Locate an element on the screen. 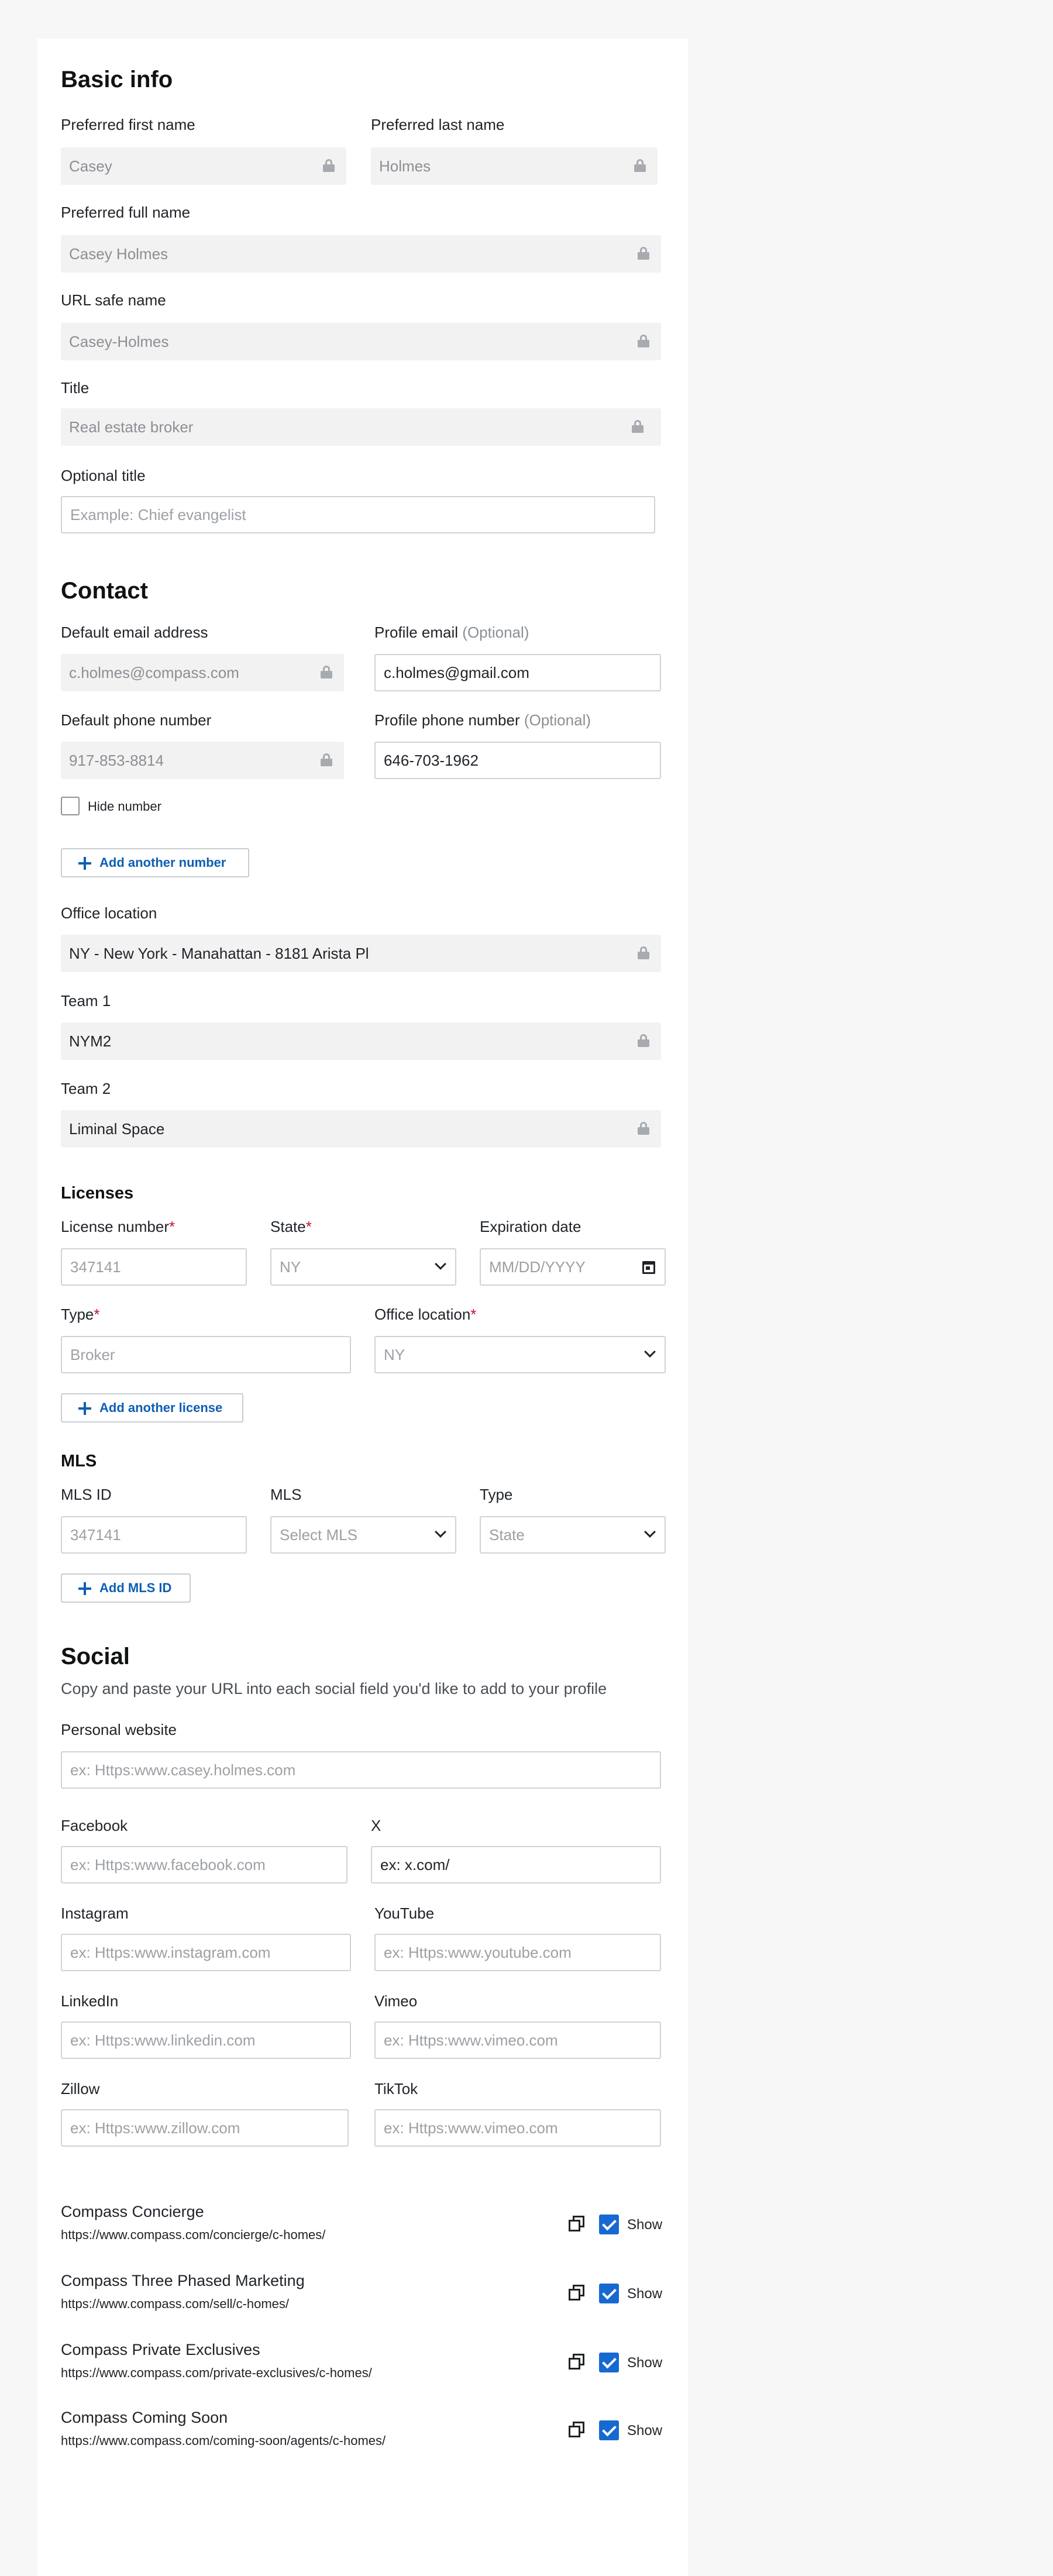 This screenshot has width=1053, height=2576. mls-select: Select MLS is located at coordinates (363, 1535).